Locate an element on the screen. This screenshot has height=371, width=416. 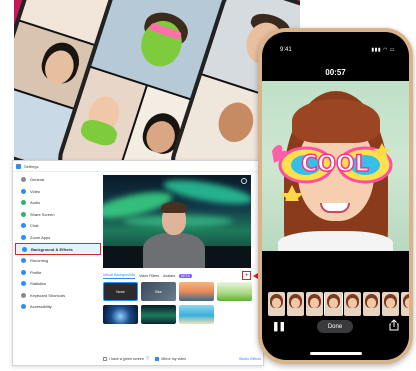
sidebar-item-label: Background & Effects is located at coordinates (52, 249).